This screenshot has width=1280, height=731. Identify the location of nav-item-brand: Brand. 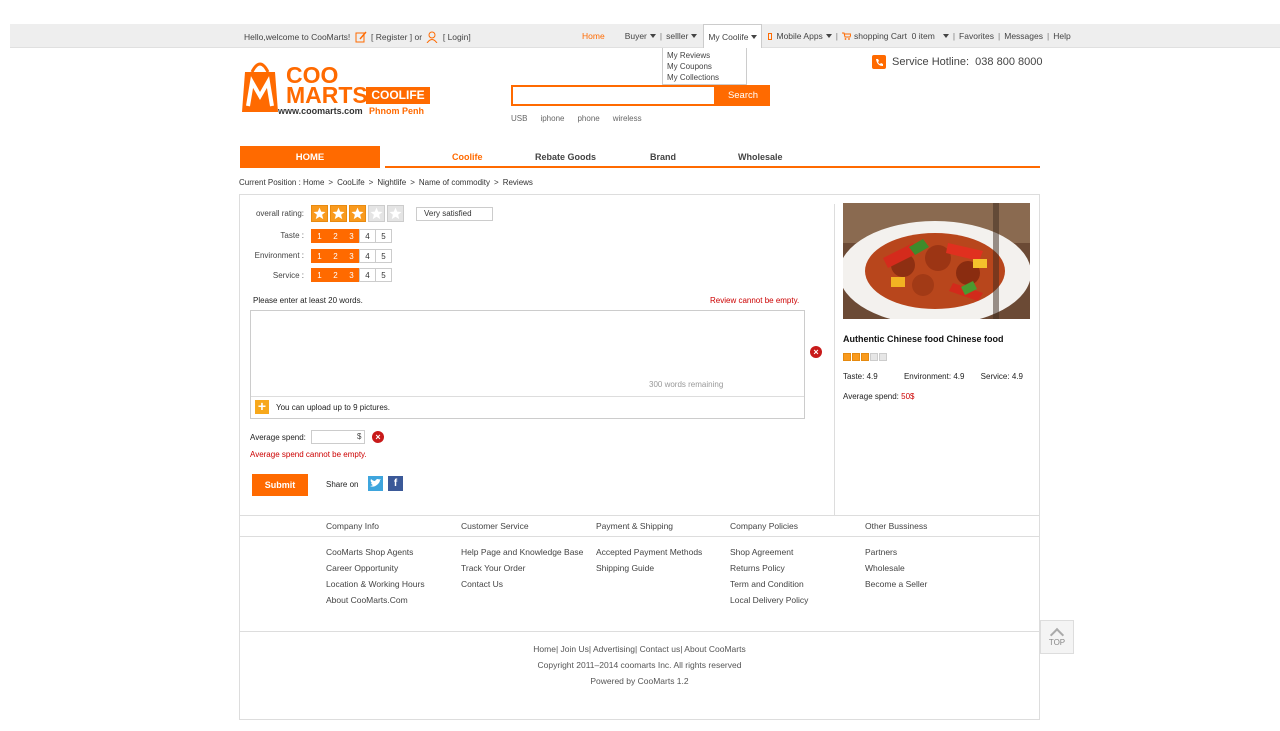
(663, 157).